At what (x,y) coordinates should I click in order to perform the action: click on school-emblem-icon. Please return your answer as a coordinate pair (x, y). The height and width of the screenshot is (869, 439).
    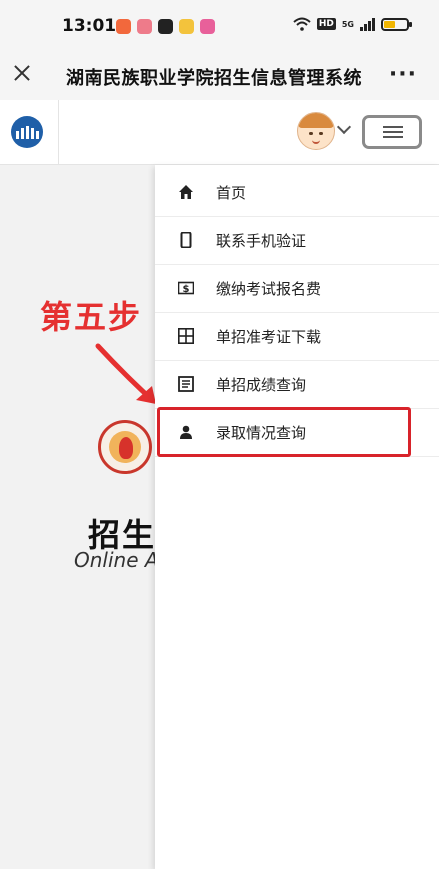
    Looking at the image, I should click on (125, 447).